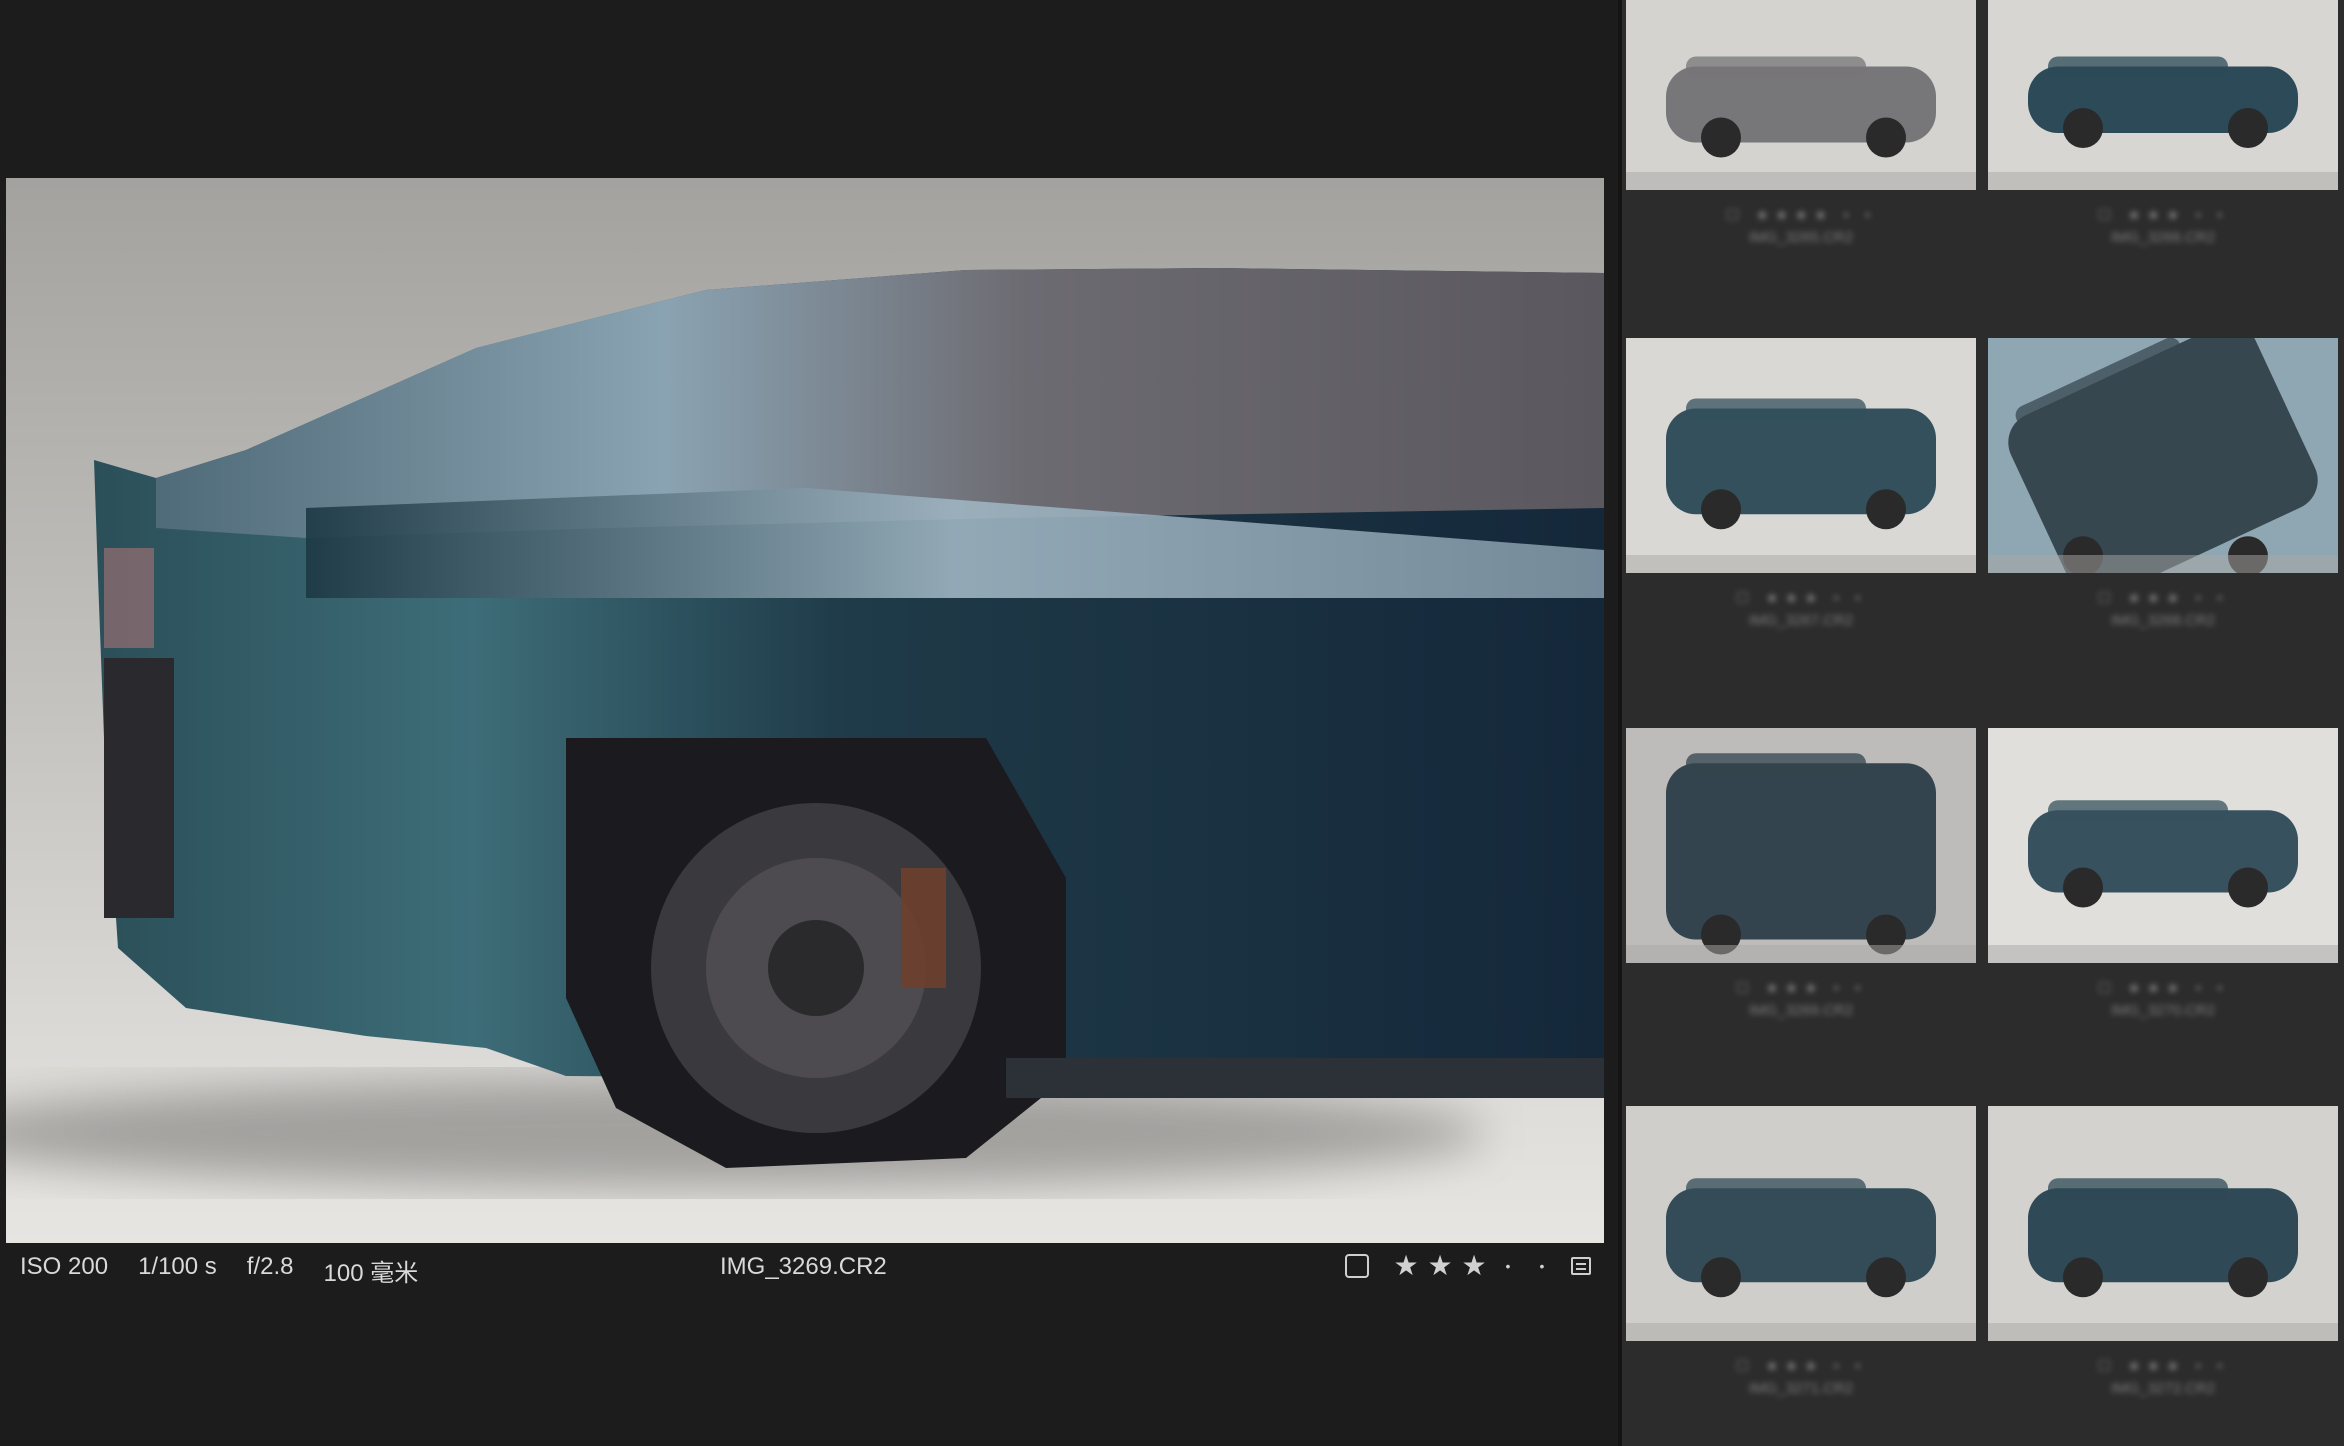 The image size is (2344, 1446). I want to click on thumbnail-filename: IMG_3270.CR2, so click(2163, 1010).